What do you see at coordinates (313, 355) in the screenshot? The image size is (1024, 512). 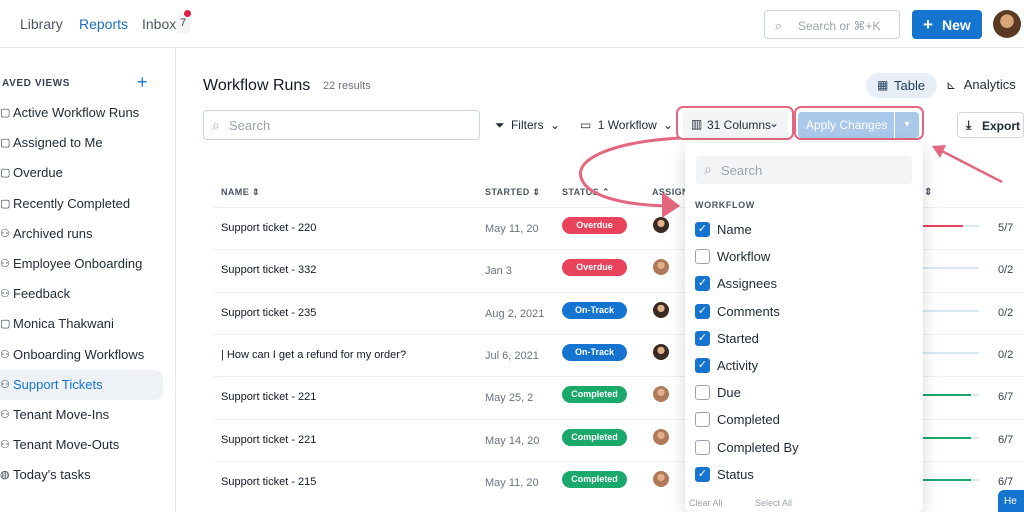 I see `run-name: | How can I get a refund for my order?` at bounding box center [313, 355].